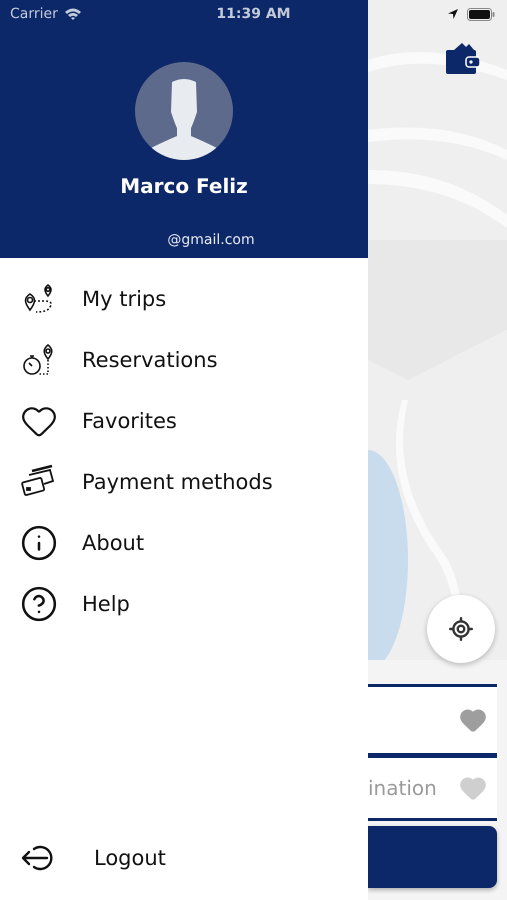  What do you see at coordinates (184, 359) in the screenshot?
I see `menu-item: Reservations` at bounding box center [184, 359].